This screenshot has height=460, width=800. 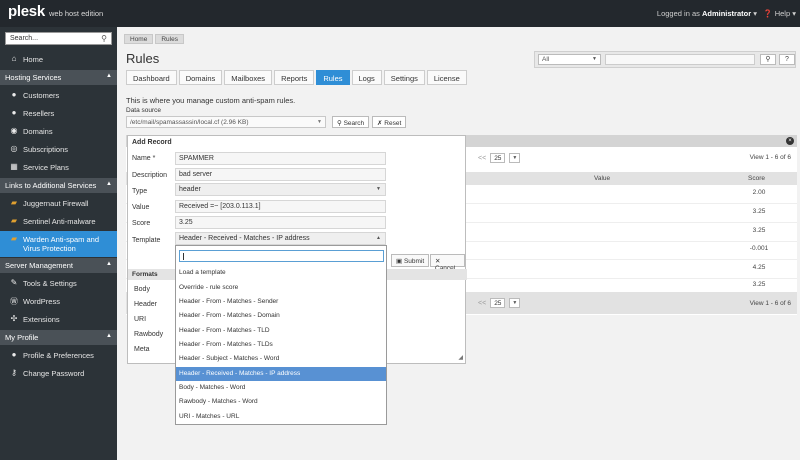 I want to click on submit-button: ▣ Submit, so click(x=410, y=260).